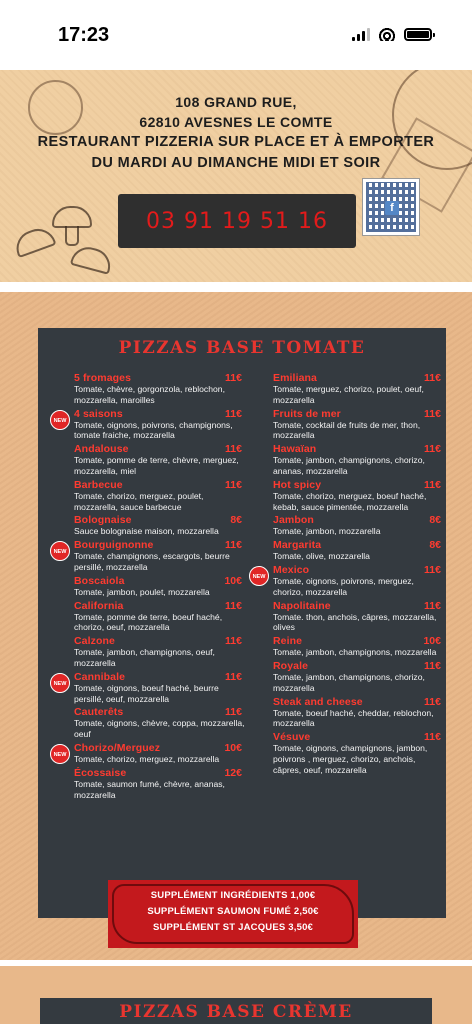  What do you see at coordinates (302, 605) in the screenshot?
I see `menu-item-name: Napolitaine` at bounding box center [302, 605].